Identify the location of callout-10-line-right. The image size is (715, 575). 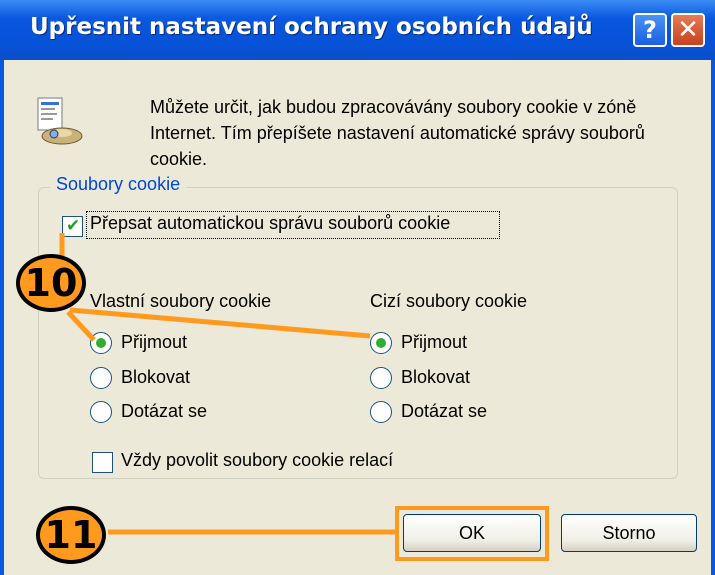
(220, 323).